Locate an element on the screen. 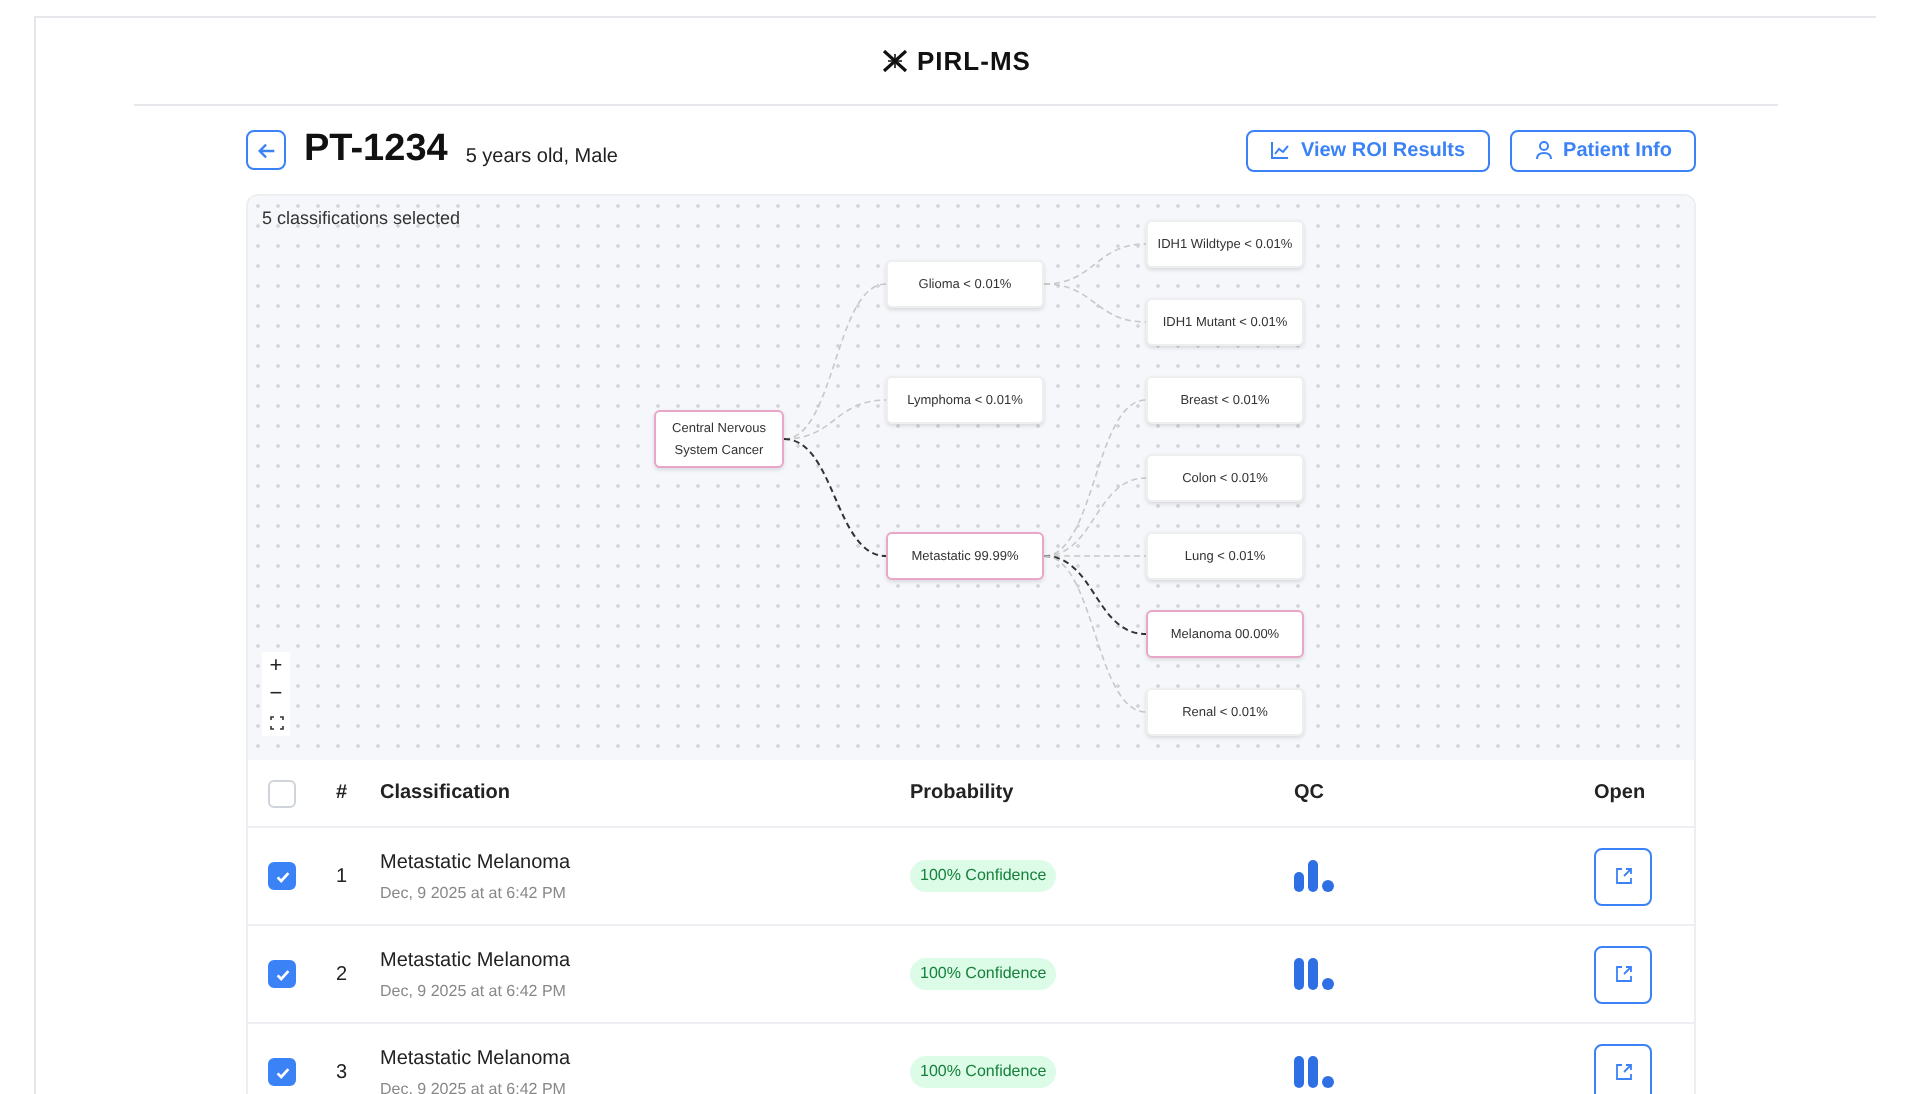 This screenshot has height=1094, width=1910. row-number: 2 is located at coordinates (343, 975).